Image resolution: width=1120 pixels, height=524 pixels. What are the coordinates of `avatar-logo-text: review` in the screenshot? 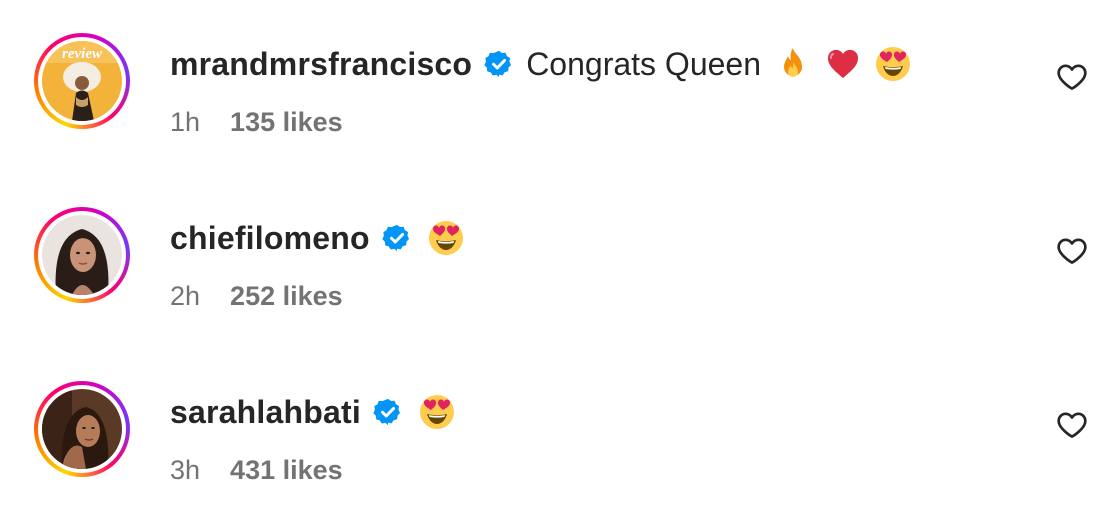 It's located at (82, 54).